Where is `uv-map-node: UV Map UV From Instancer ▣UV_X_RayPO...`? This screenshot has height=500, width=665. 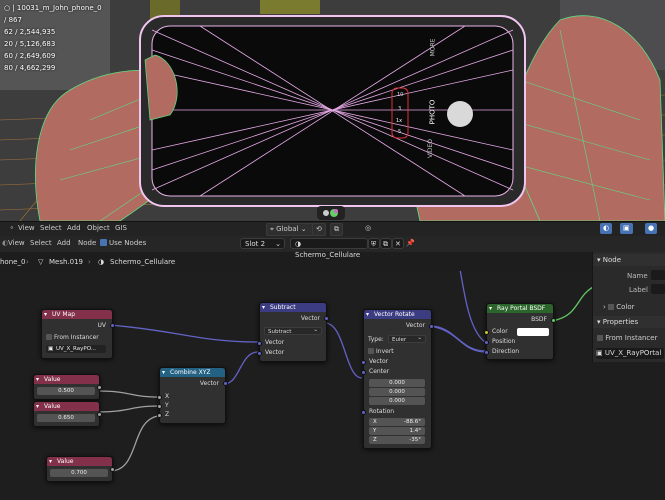
uv-map-node: UV Map UV From Instancer ▣UV_X_RayPO... is located at coordinates (78, 334).